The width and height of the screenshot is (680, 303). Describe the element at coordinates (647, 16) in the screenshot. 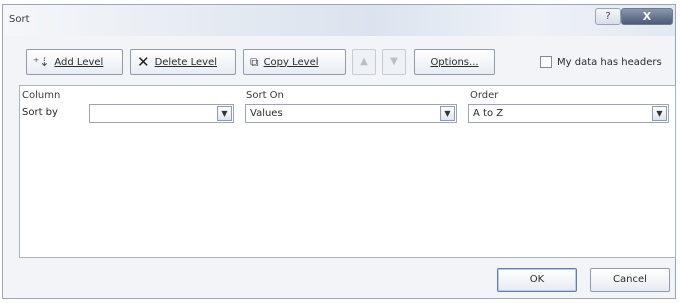

I see `close-button: X` at that location.